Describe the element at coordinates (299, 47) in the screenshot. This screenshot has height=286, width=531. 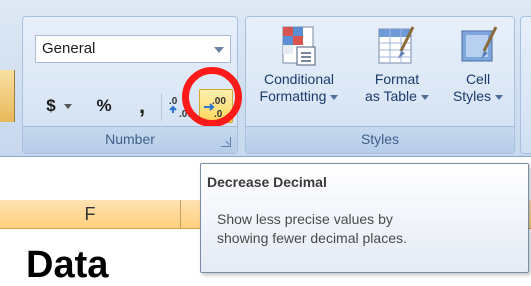
I see `conditional-formatting-icon` at that location.